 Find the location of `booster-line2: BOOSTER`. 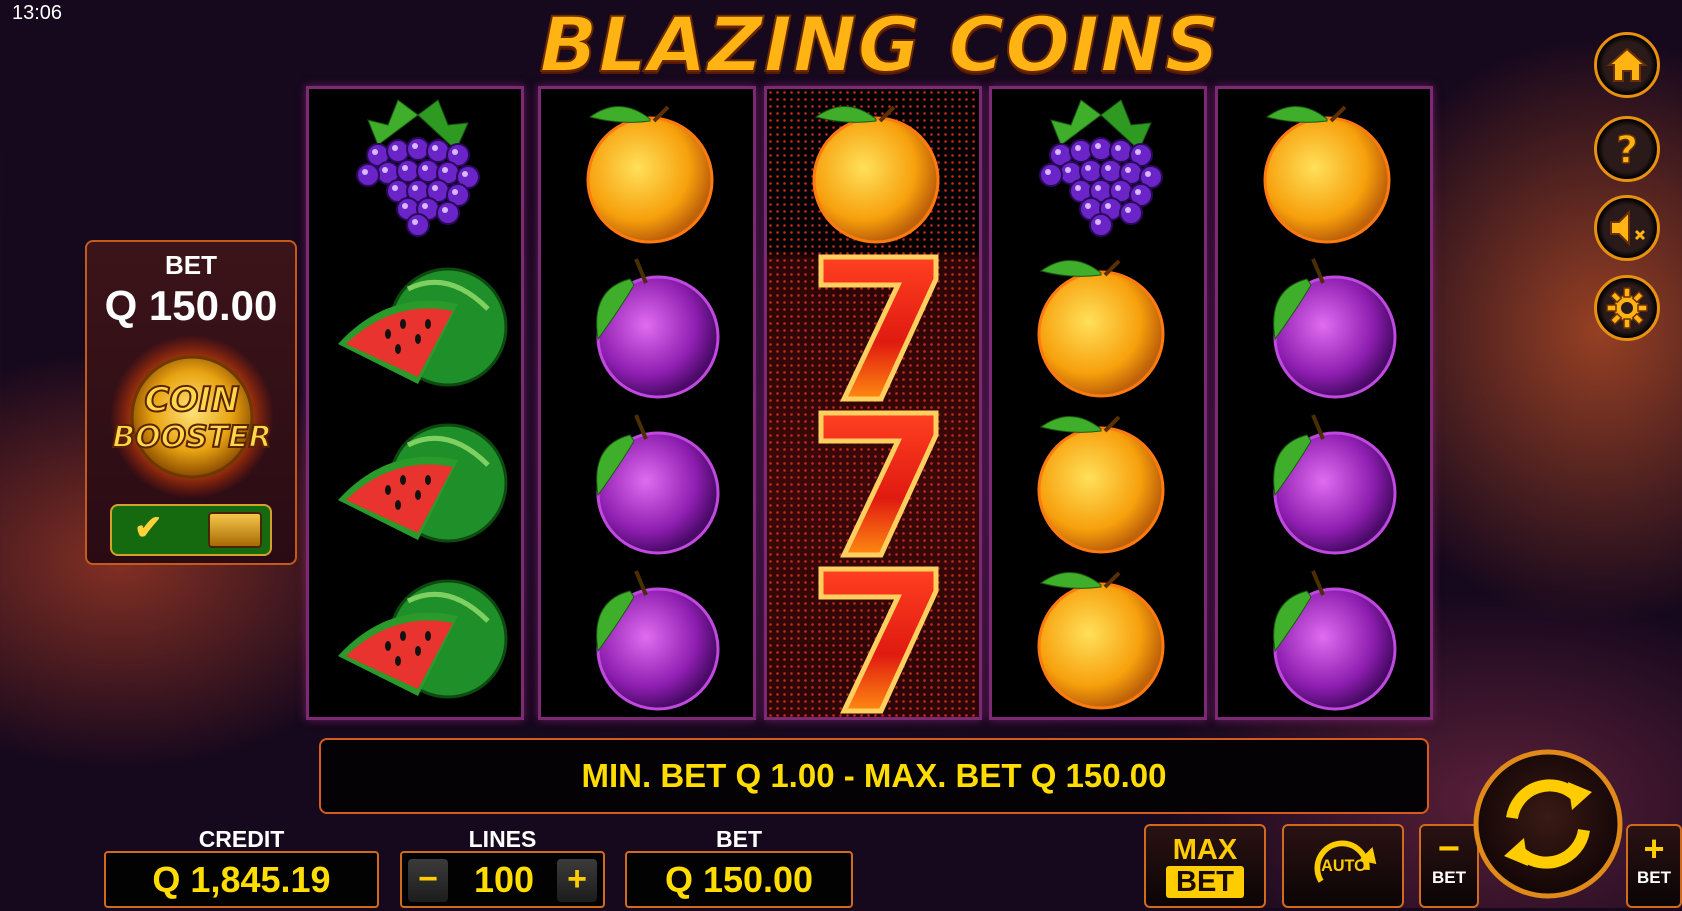

booster-line2: BOOSTER is located at coordinates (192, 437).